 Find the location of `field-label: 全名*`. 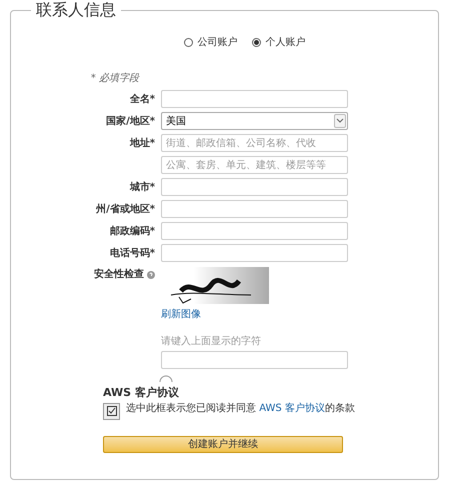

field-label: 全名* is located at coordinates (142, 99).